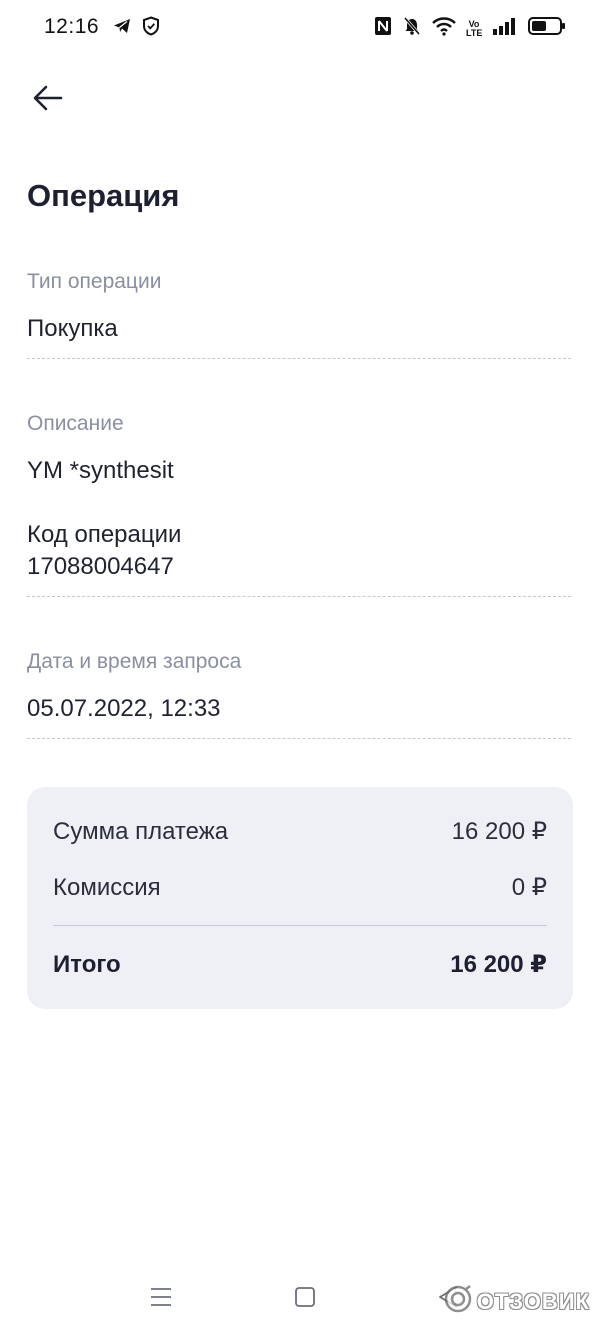  Describe the element at coordinates (100, 566) in the screenshot. I see `operation-code-value: 17088004647` at that location.